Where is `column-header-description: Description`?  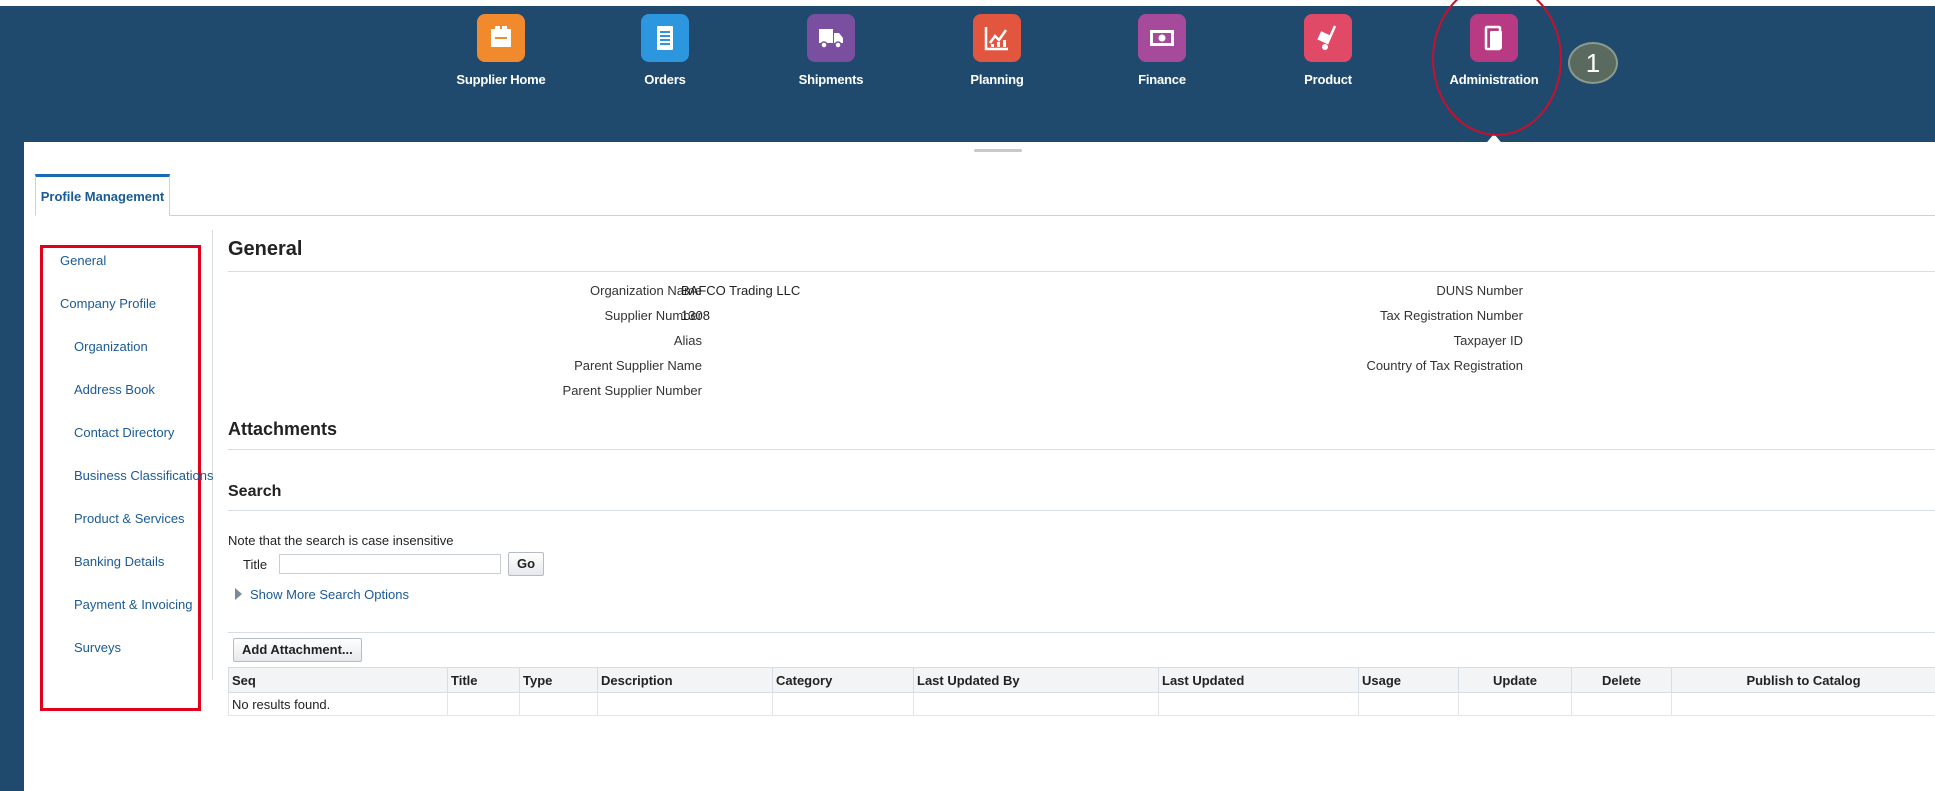
column-header-description: Description is located at coordinates (685, 680).